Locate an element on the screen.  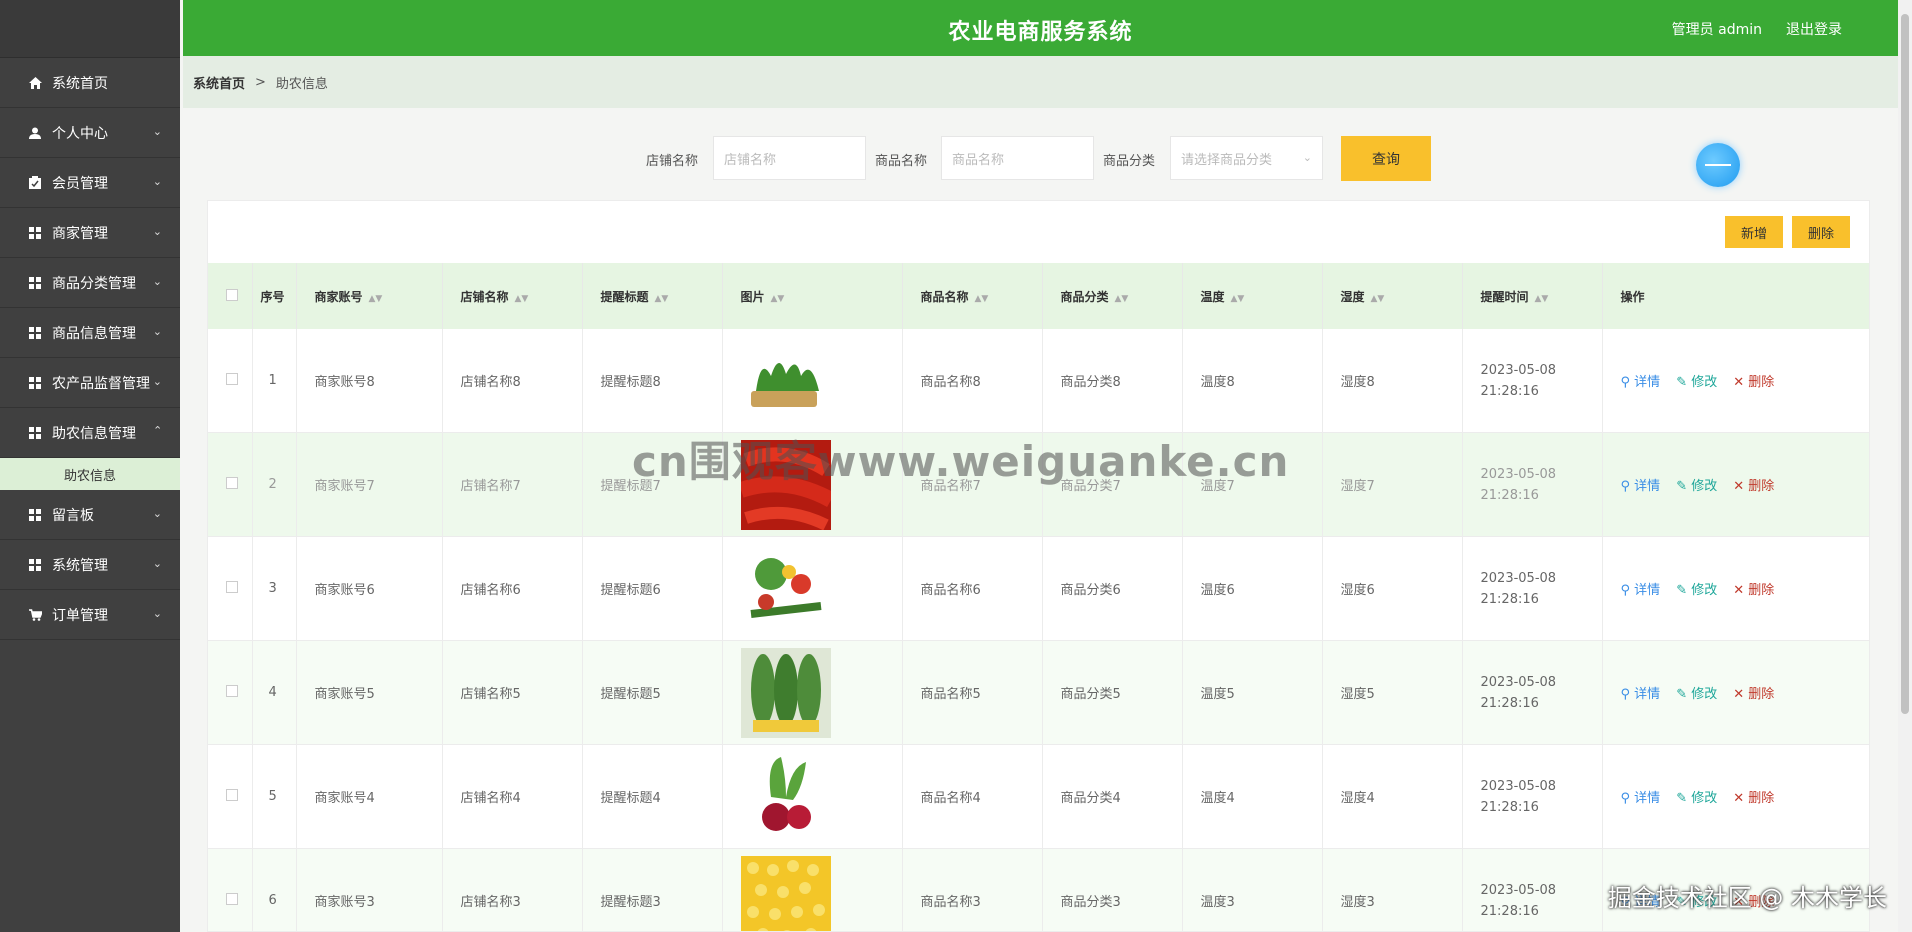
category-select: 请选择商品分类 ⌄ is located at coordinates (1246, 158).